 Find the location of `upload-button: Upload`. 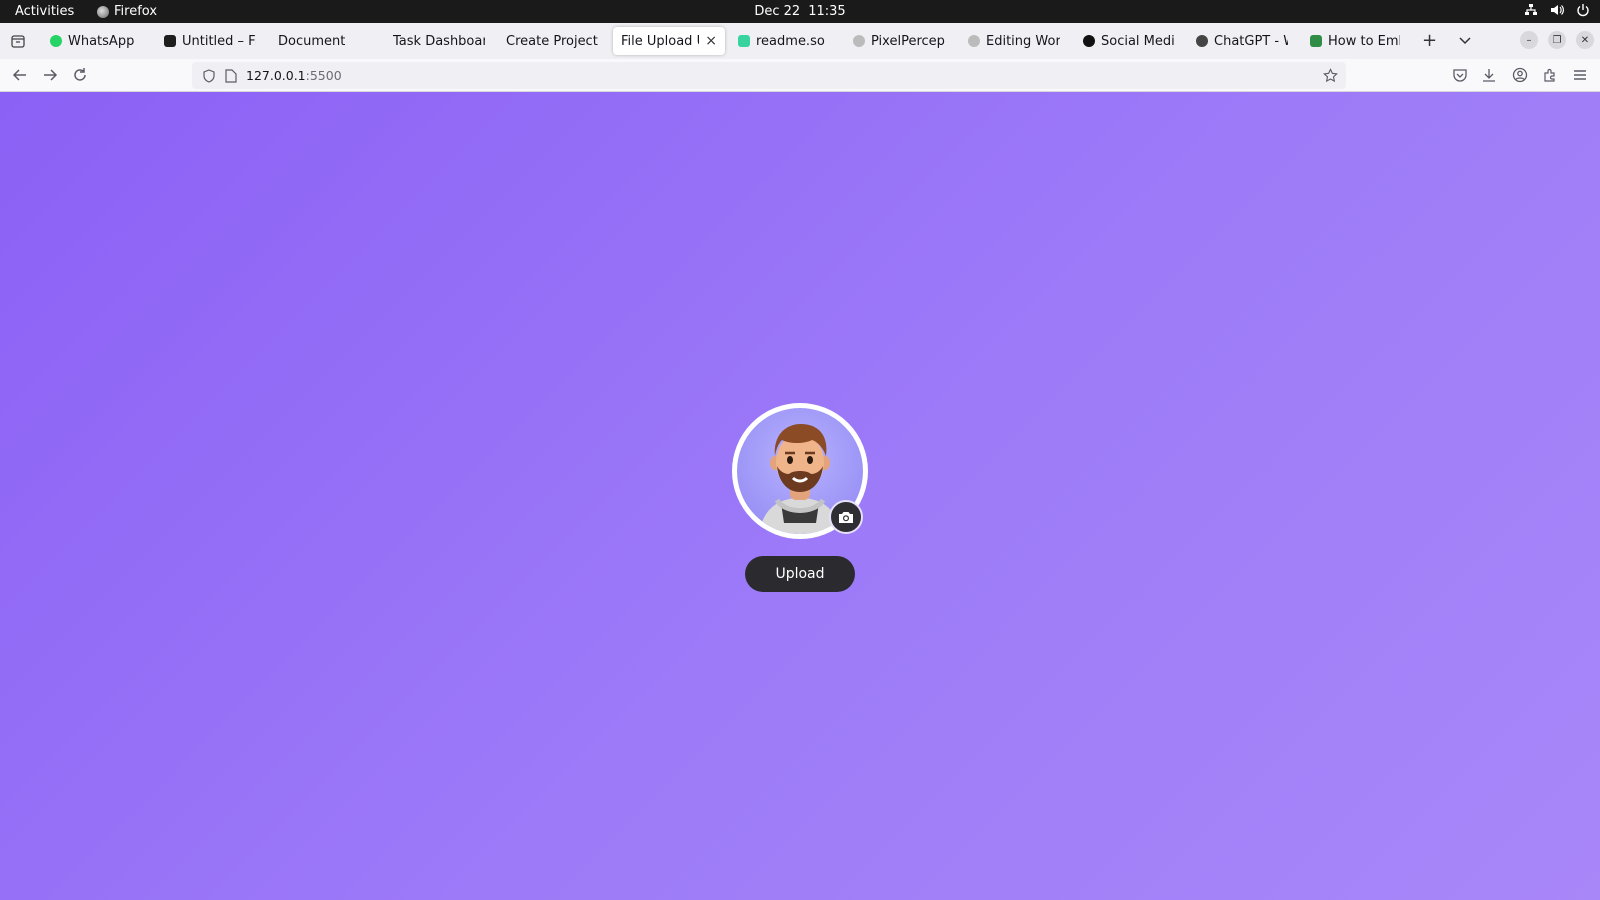

upload-button: Upload is located at coordinates (800, 574).